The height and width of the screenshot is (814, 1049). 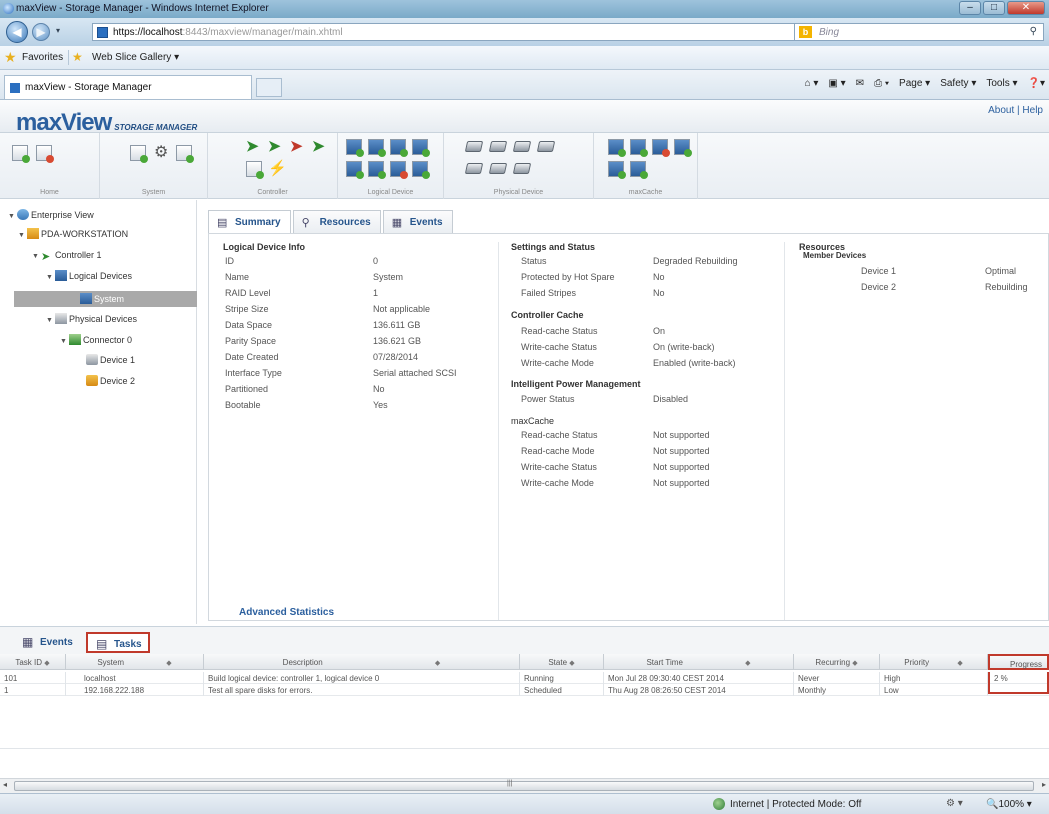 I want to click on system-log-icon, so click(x=185, y=154).